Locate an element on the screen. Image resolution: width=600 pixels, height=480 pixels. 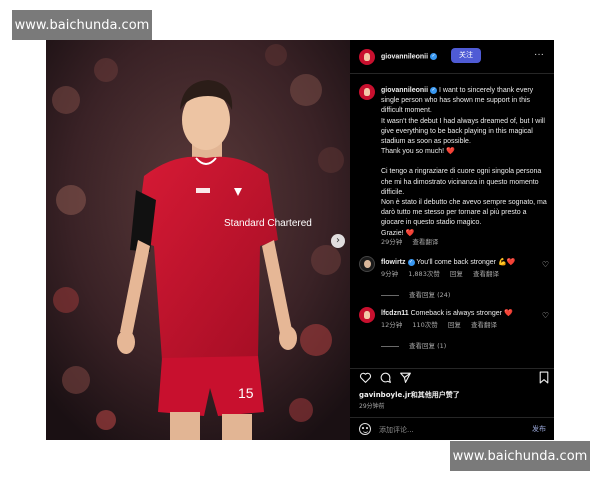
action-bar is located at coordinates (452, 377).